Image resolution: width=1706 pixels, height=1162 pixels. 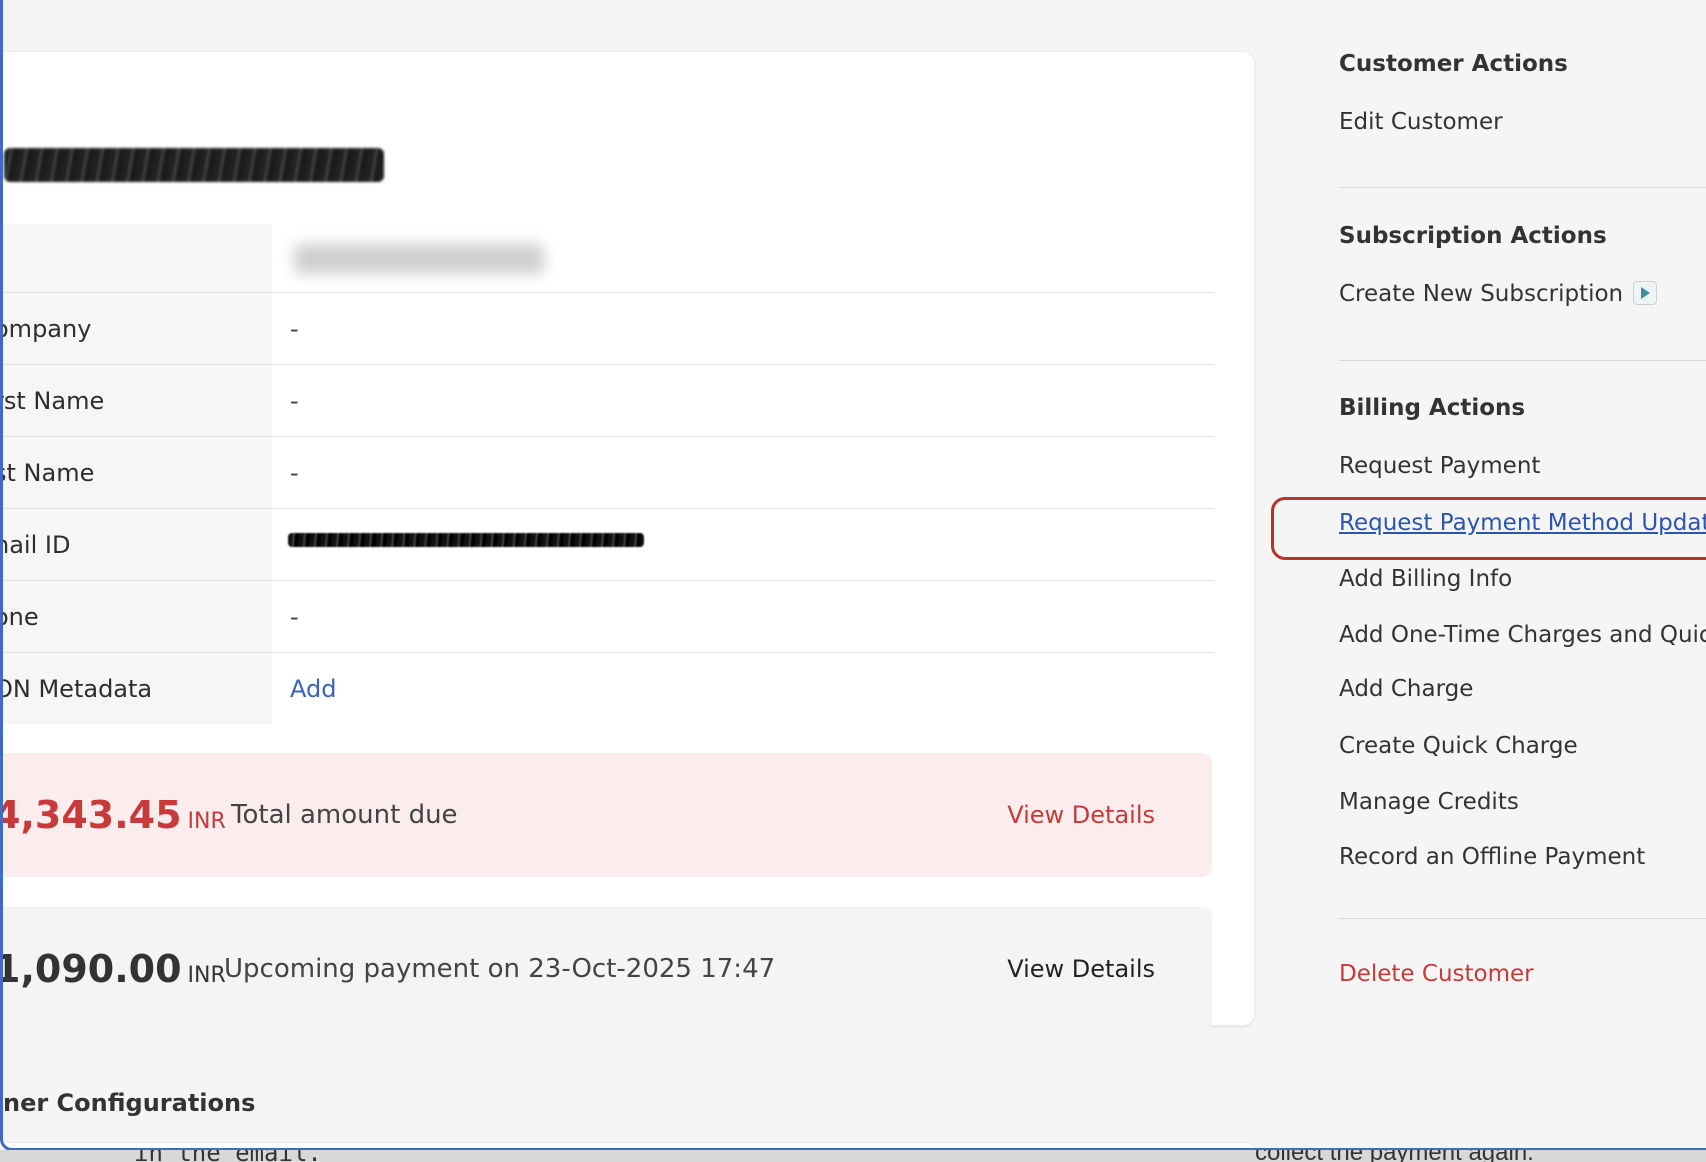 I want to click on amount-due-currency: INR, so click(x=206, y=821).